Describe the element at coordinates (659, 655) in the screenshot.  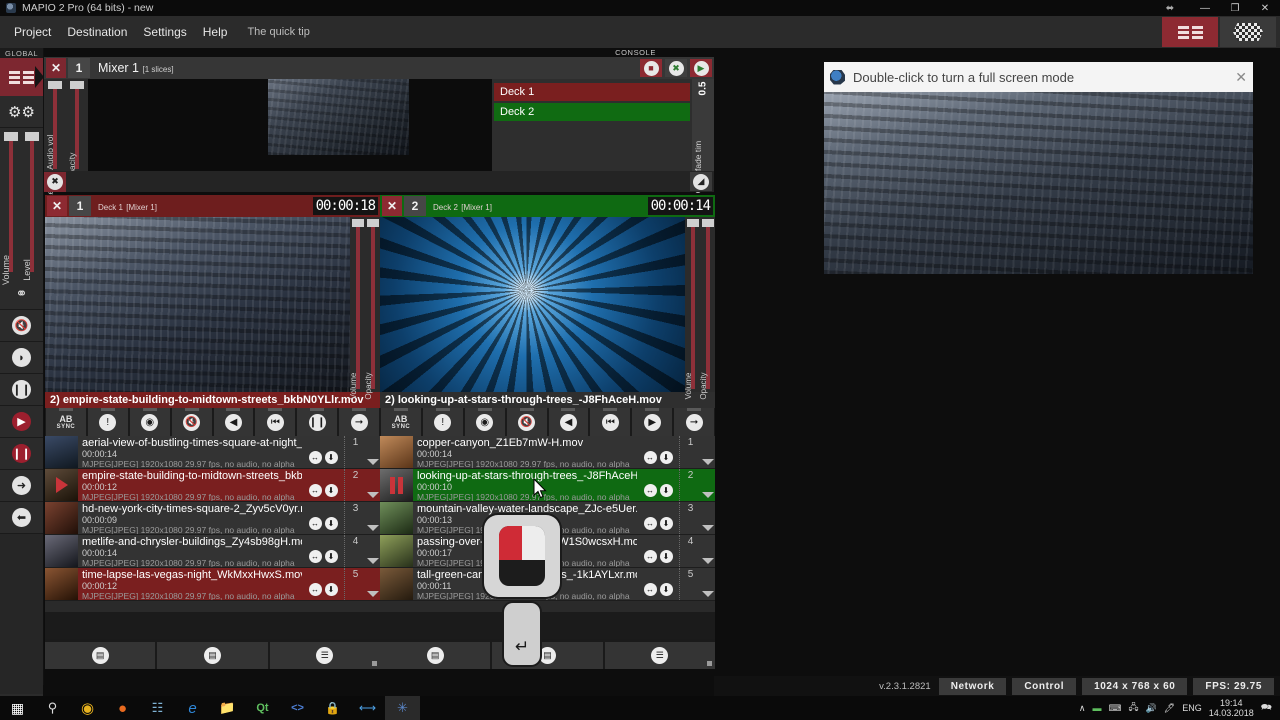
I see `deck-2-playlist-options-button: ☰` at that location.